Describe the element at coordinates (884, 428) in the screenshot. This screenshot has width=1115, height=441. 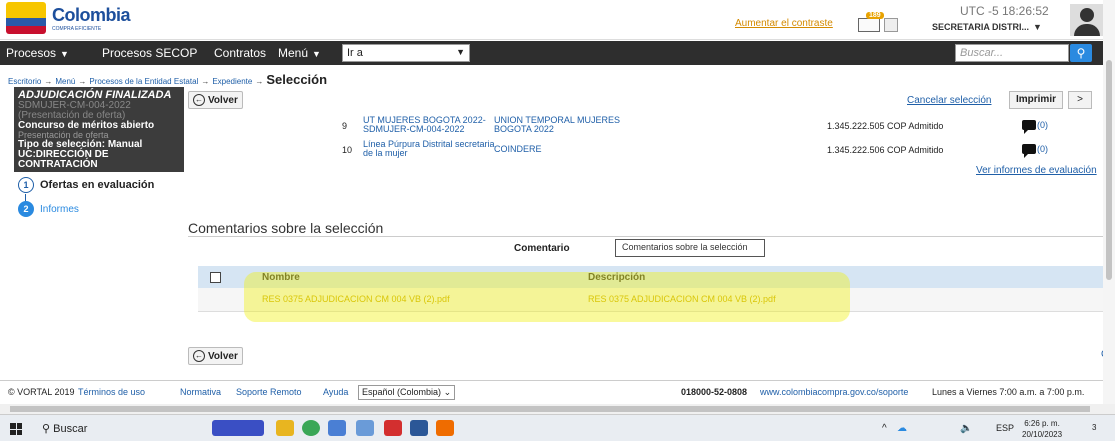
I see `chevron-up-icon: ^` at that location.